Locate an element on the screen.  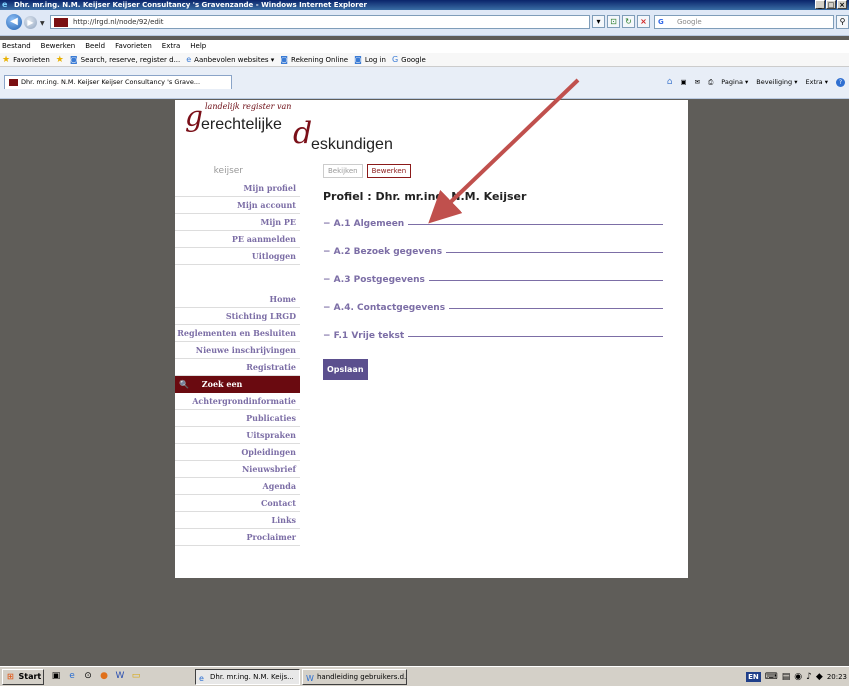
media-icon: ⊙ is located at coordinates (88, 676).